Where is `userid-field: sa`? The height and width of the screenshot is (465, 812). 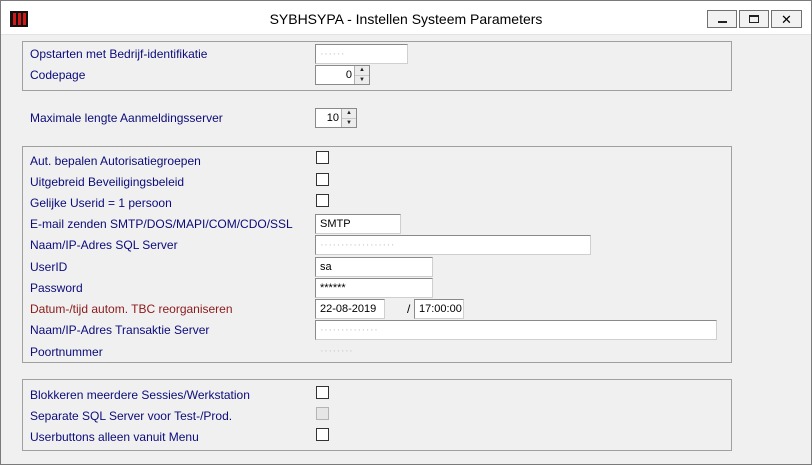
userid-field: sa is located at coordinates (374, 267).